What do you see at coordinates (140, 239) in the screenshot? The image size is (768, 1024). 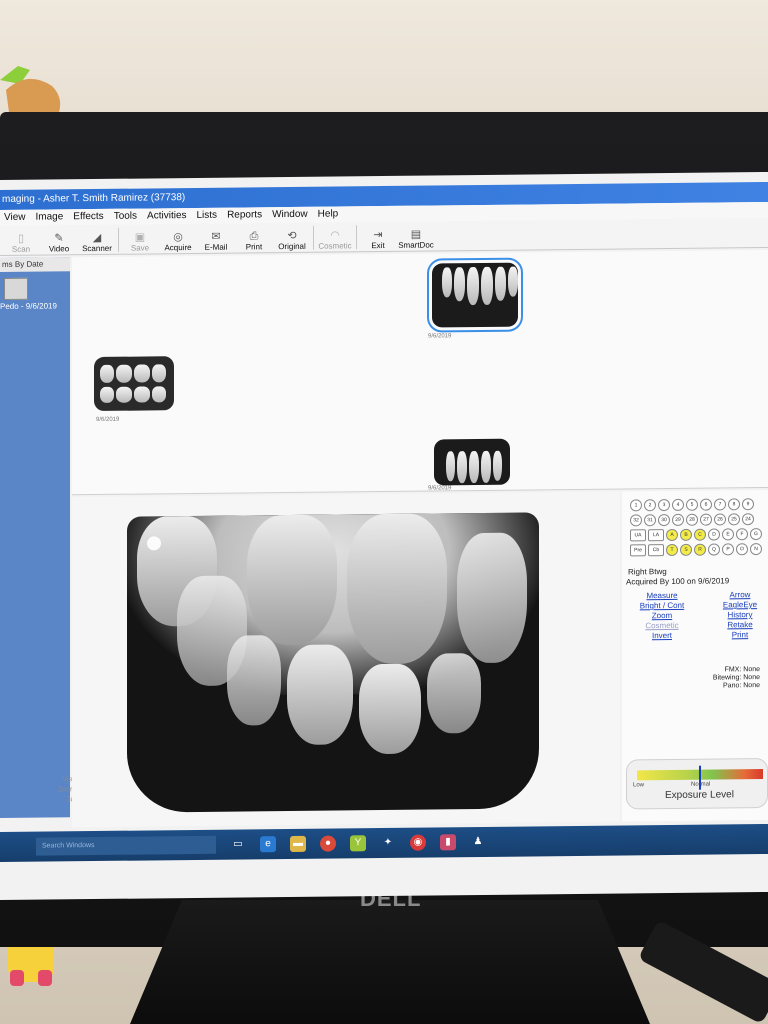 I see `save-button: ▣ Save` at bounding box center [140, 239].